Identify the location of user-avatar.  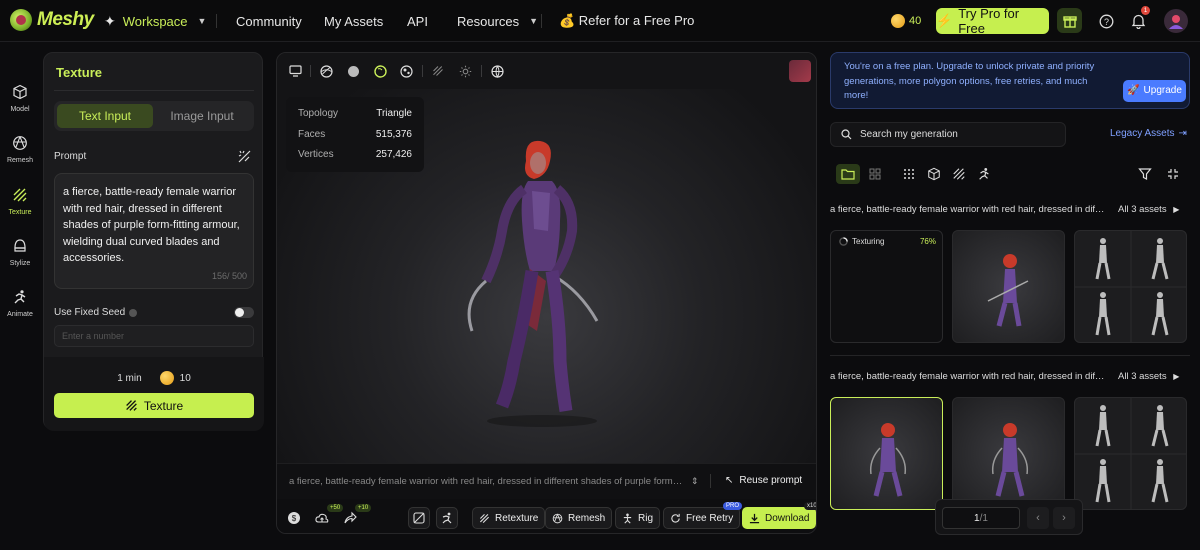
(1176, 21).